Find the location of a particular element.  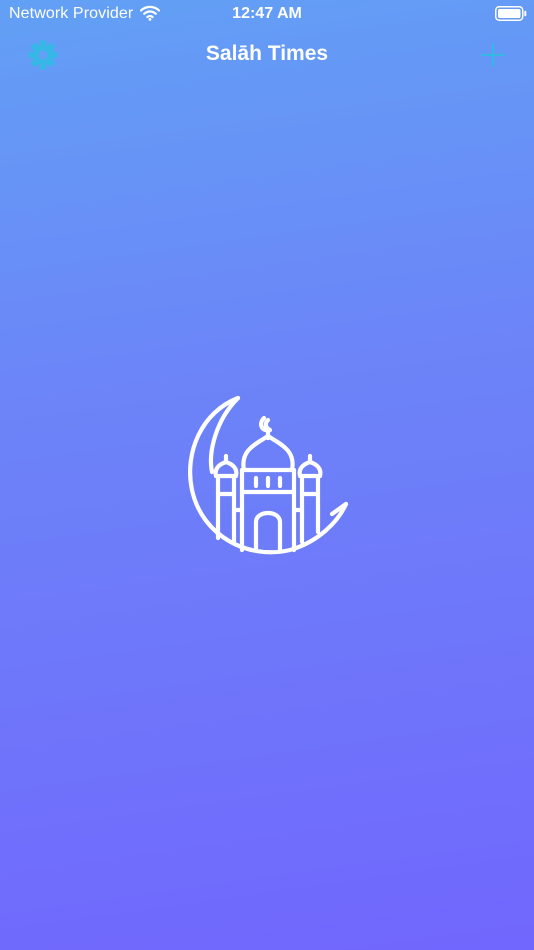

add-button is located at coordinates (493, 55).